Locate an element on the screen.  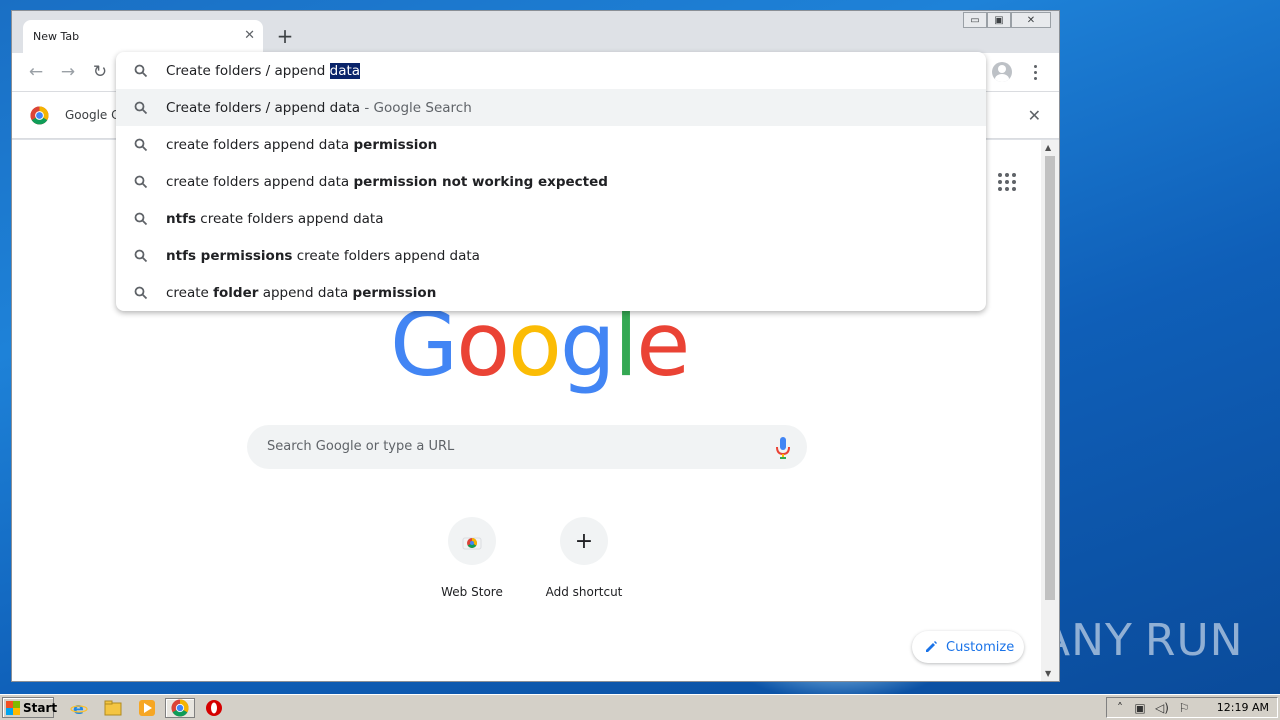
apps-grid-icon is located at coordinates (1007, 182).